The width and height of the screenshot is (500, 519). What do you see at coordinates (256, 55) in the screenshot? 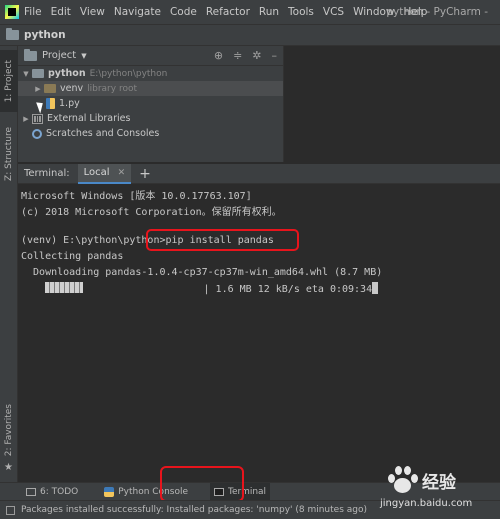
I see `gear-icon: ✲` at bounding box center [256, 55].